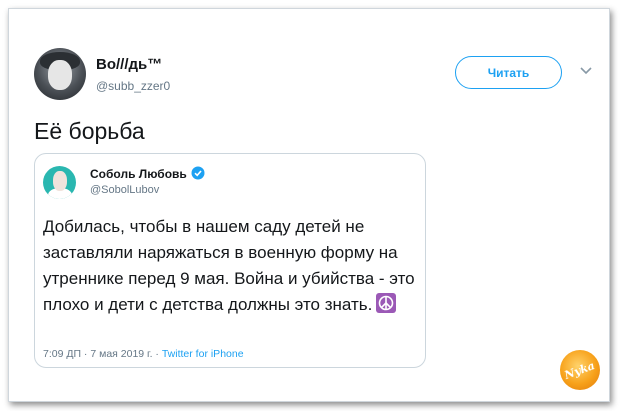 The width and height of the screenshot is (621, 411). Describe the element at coordinates (586, 71) in the screenshot. I see `chevron-down-icon` at that location.